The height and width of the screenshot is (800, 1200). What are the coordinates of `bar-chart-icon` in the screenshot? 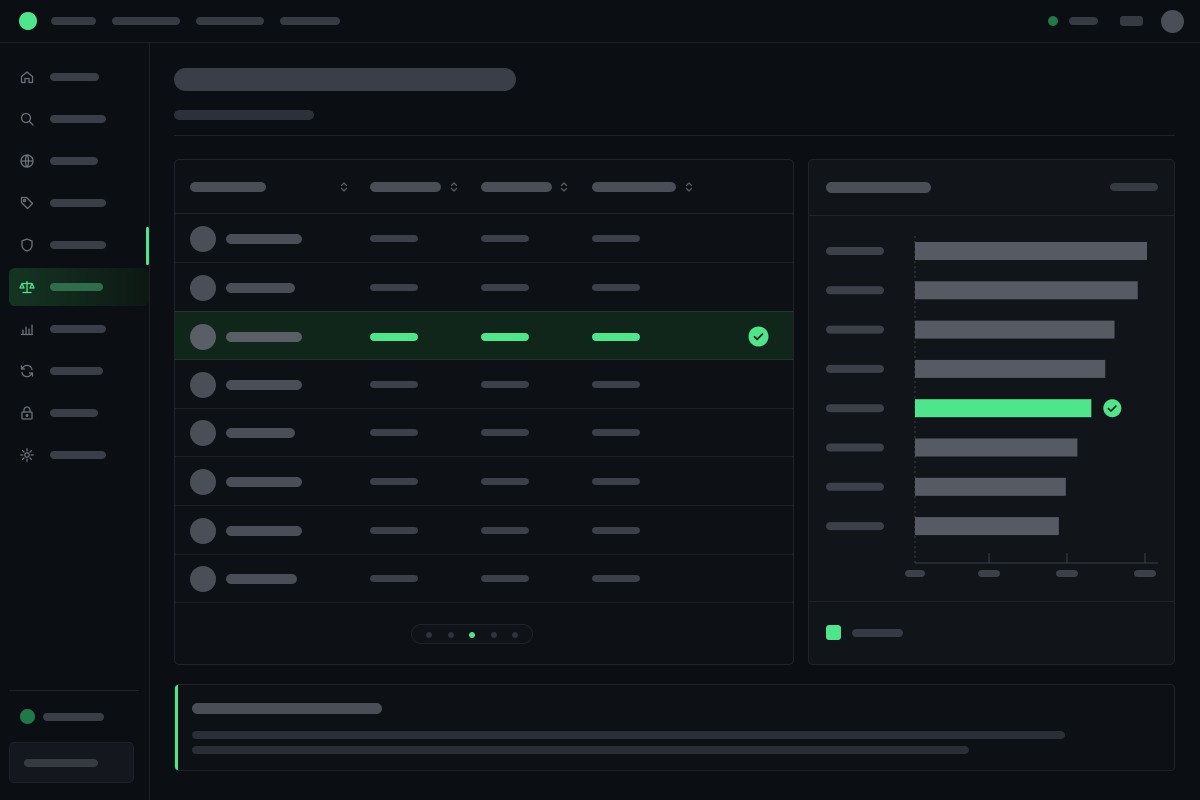 It's located at (27, 329).